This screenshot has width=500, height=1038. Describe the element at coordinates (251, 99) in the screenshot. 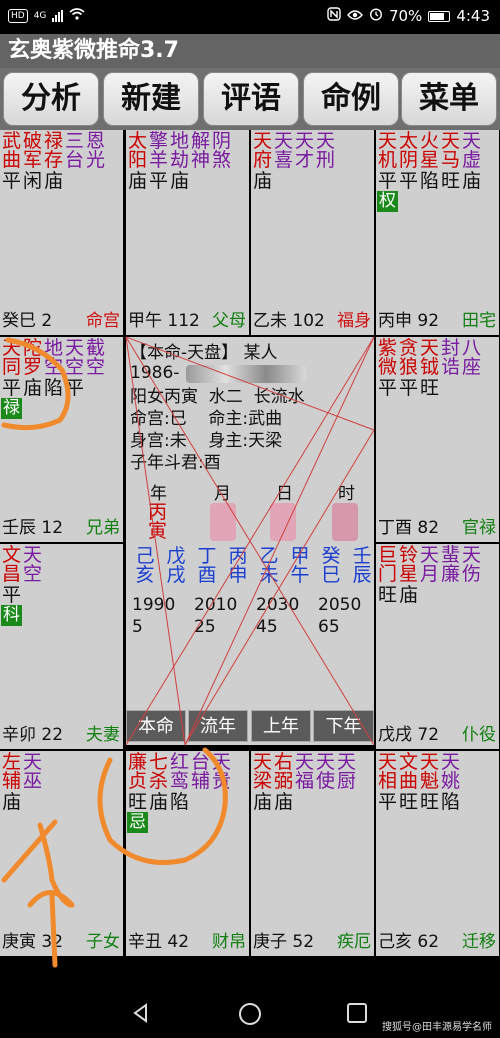

I see `comment-button: 评语` at that location.